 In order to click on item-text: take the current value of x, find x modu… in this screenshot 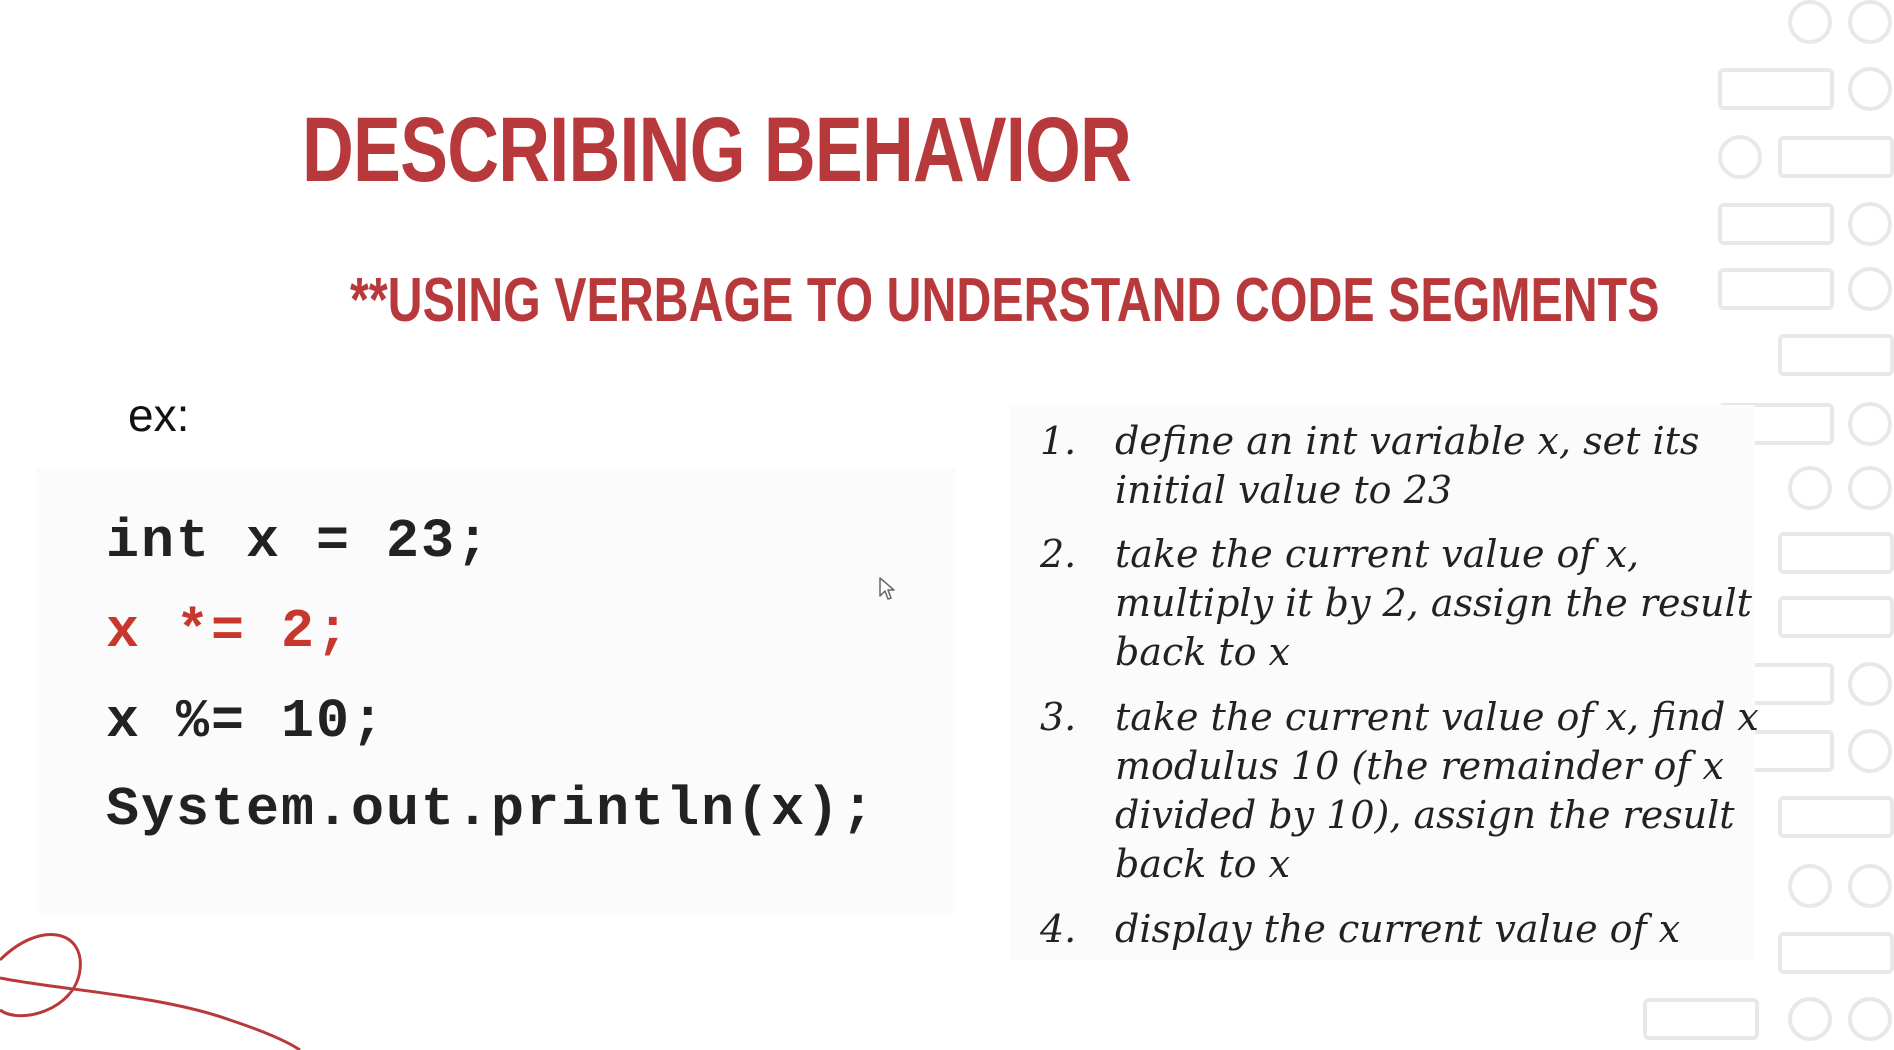, I will do `click(1437, 790)`.